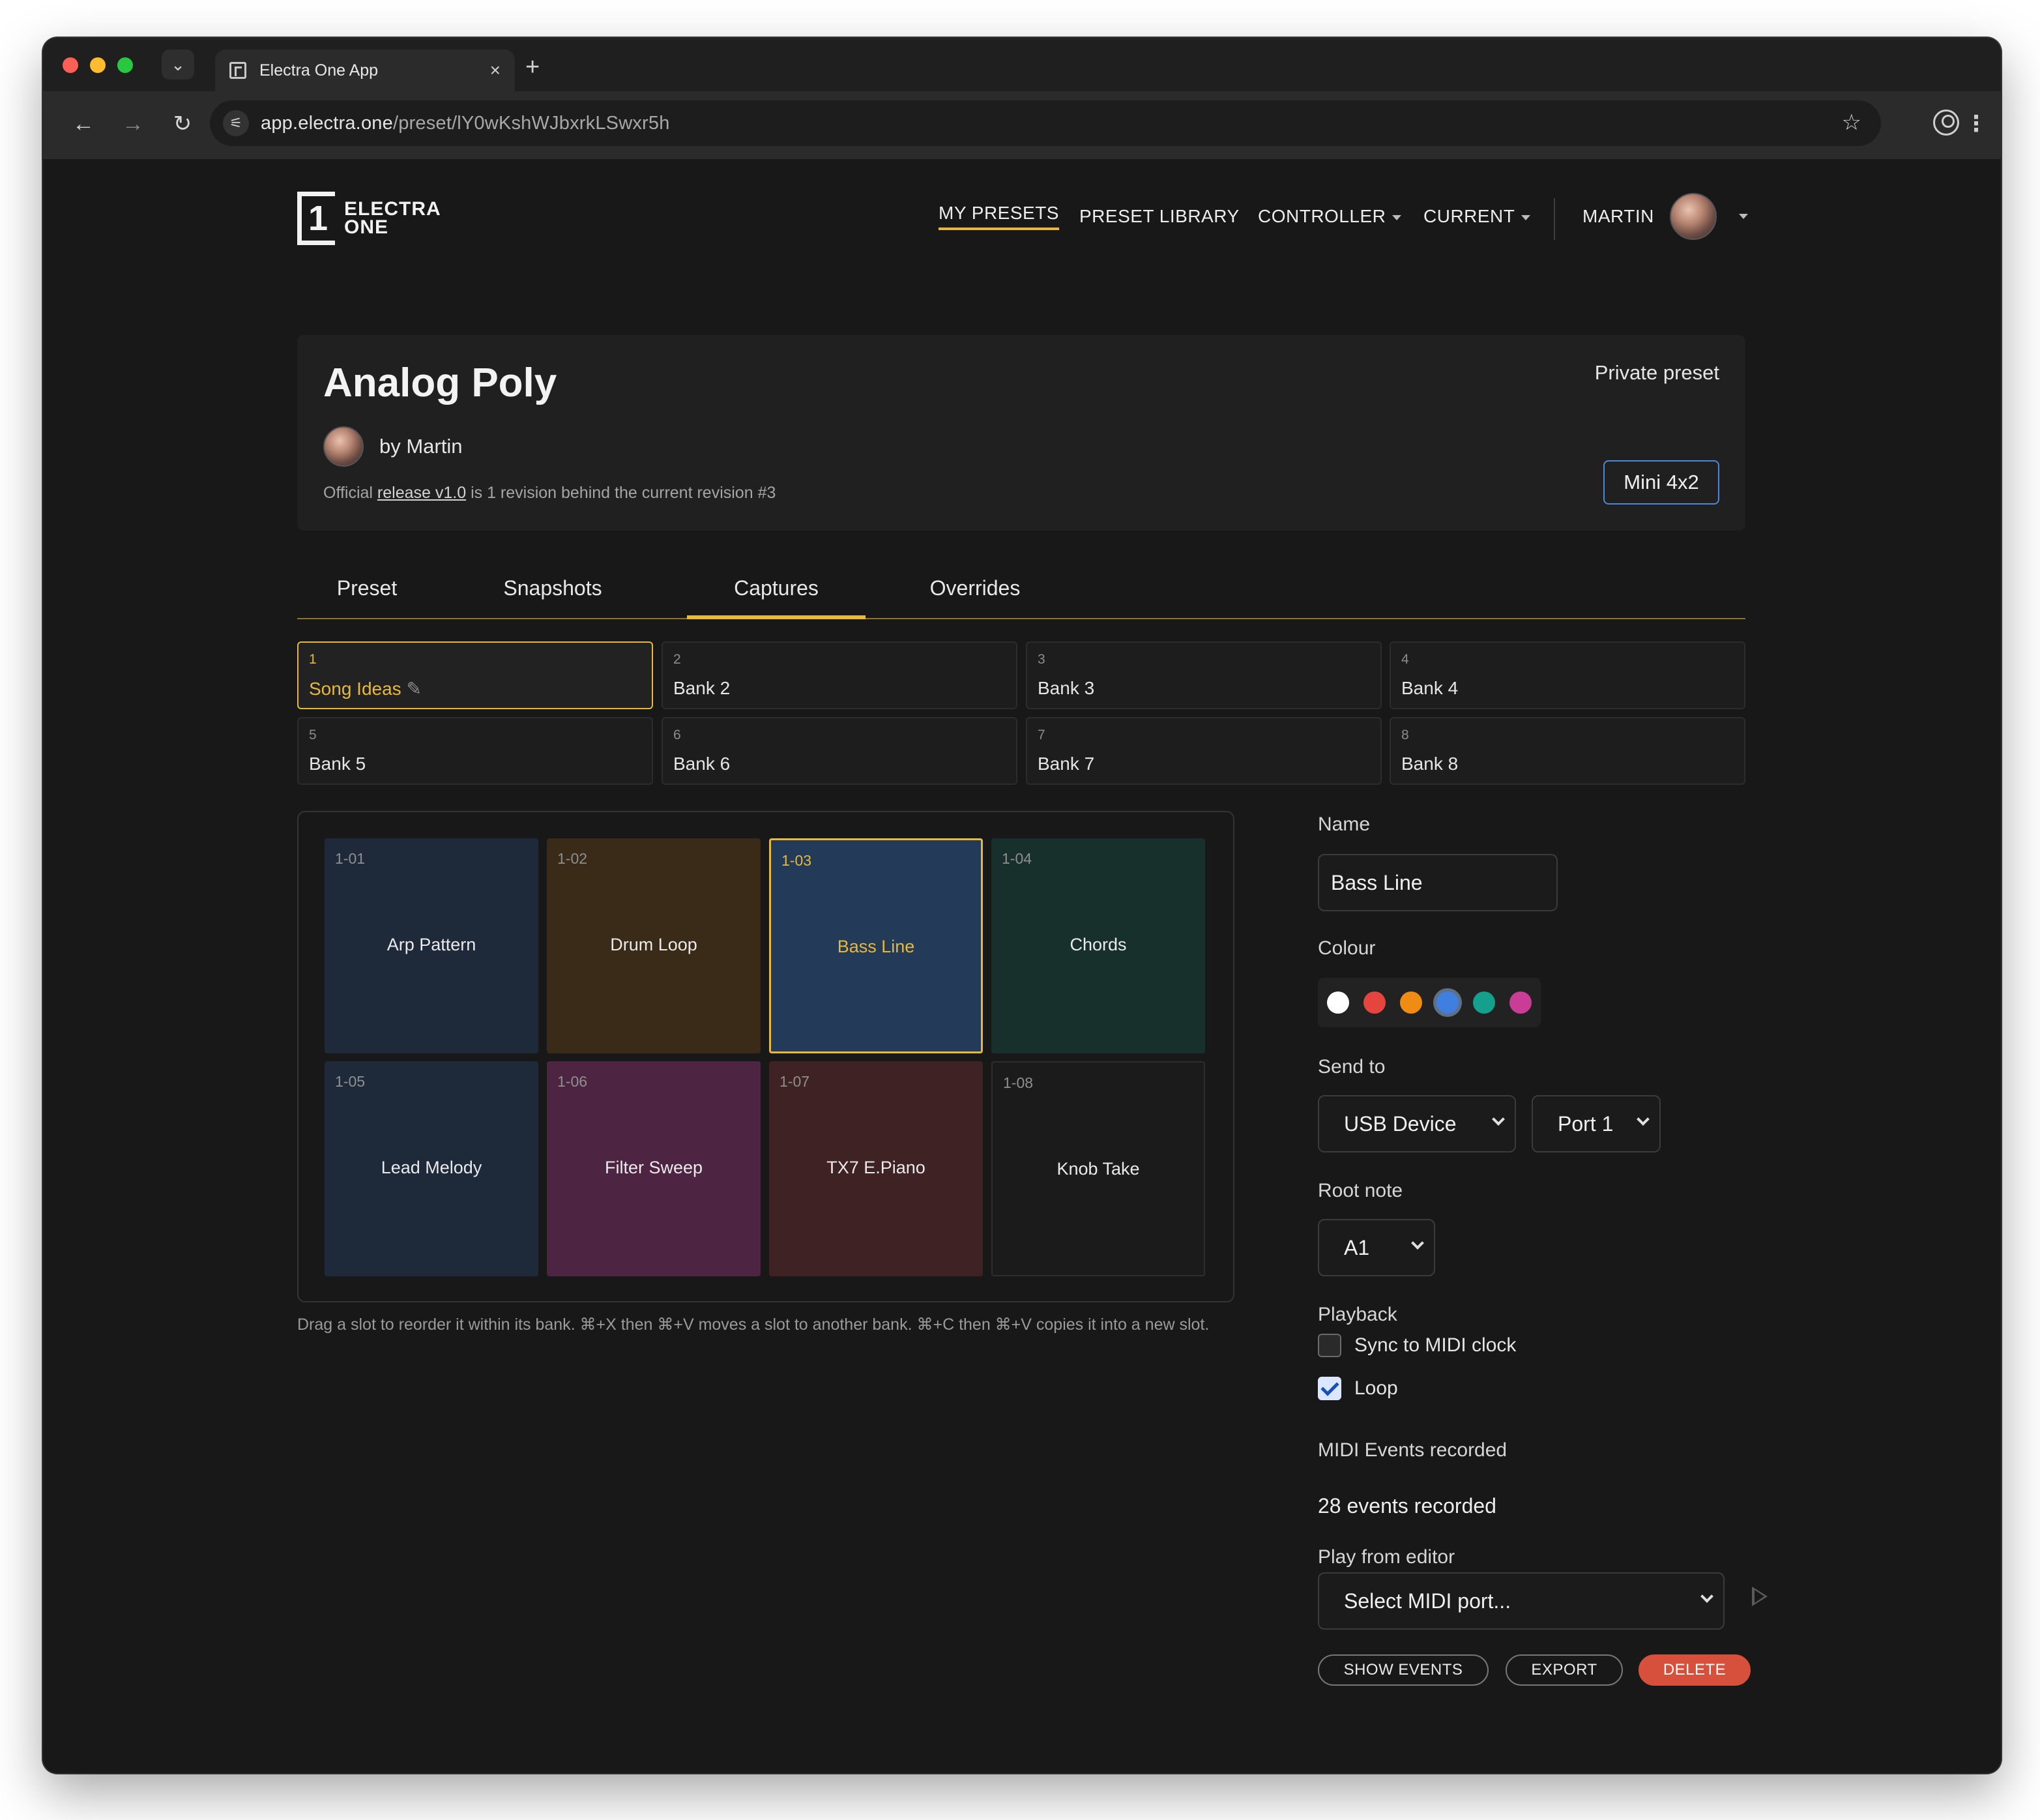  I want to click on capture-slot: 1-01 Arp Pattern, so click(432, 946).